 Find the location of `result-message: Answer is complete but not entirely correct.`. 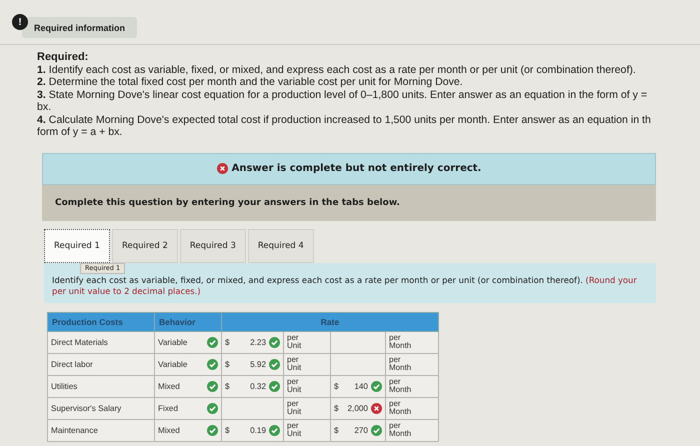

result-message: Answer is complete but not entirely correct. is located at coordinates (357, 168).